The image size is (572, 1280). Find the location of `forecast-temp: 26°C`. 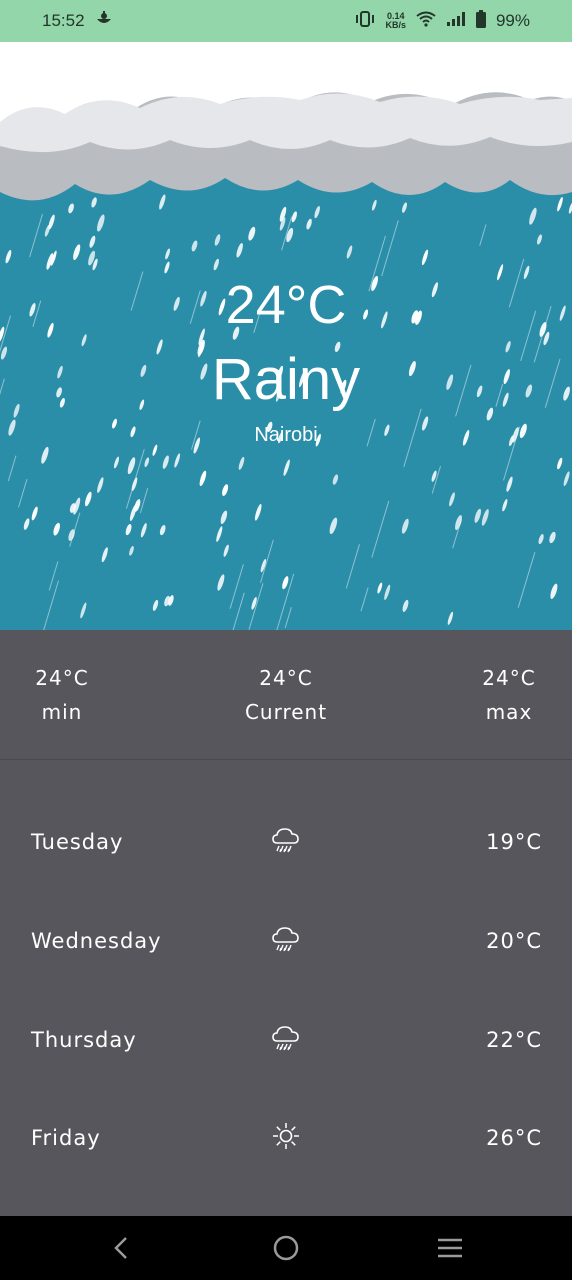

forecast-temp: 26°C is located at coordinates (514, 1138).